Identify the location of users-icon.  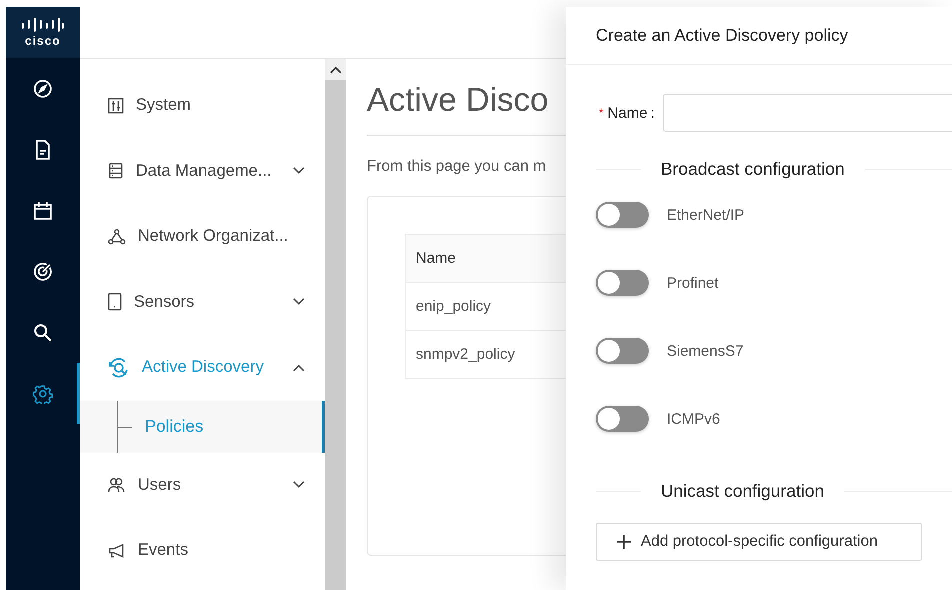
(117, 485).